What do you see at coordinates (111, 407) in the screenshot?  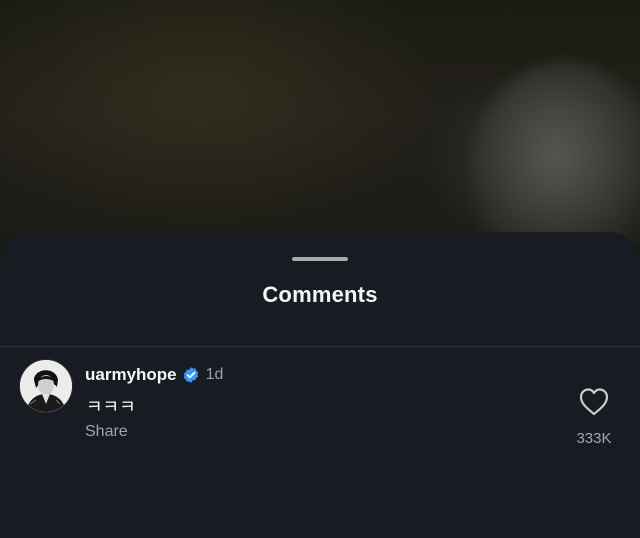 I see `comment-text: ㅋㅋㅋ` at bounding box center [111, 407].